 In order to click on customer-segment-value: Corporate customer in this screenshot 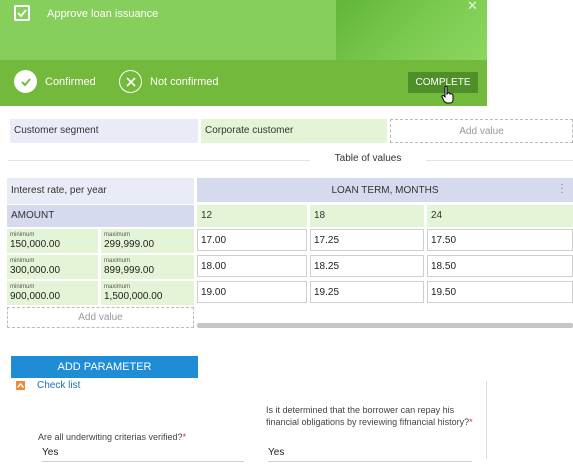, I will do `click(294, 131)`.